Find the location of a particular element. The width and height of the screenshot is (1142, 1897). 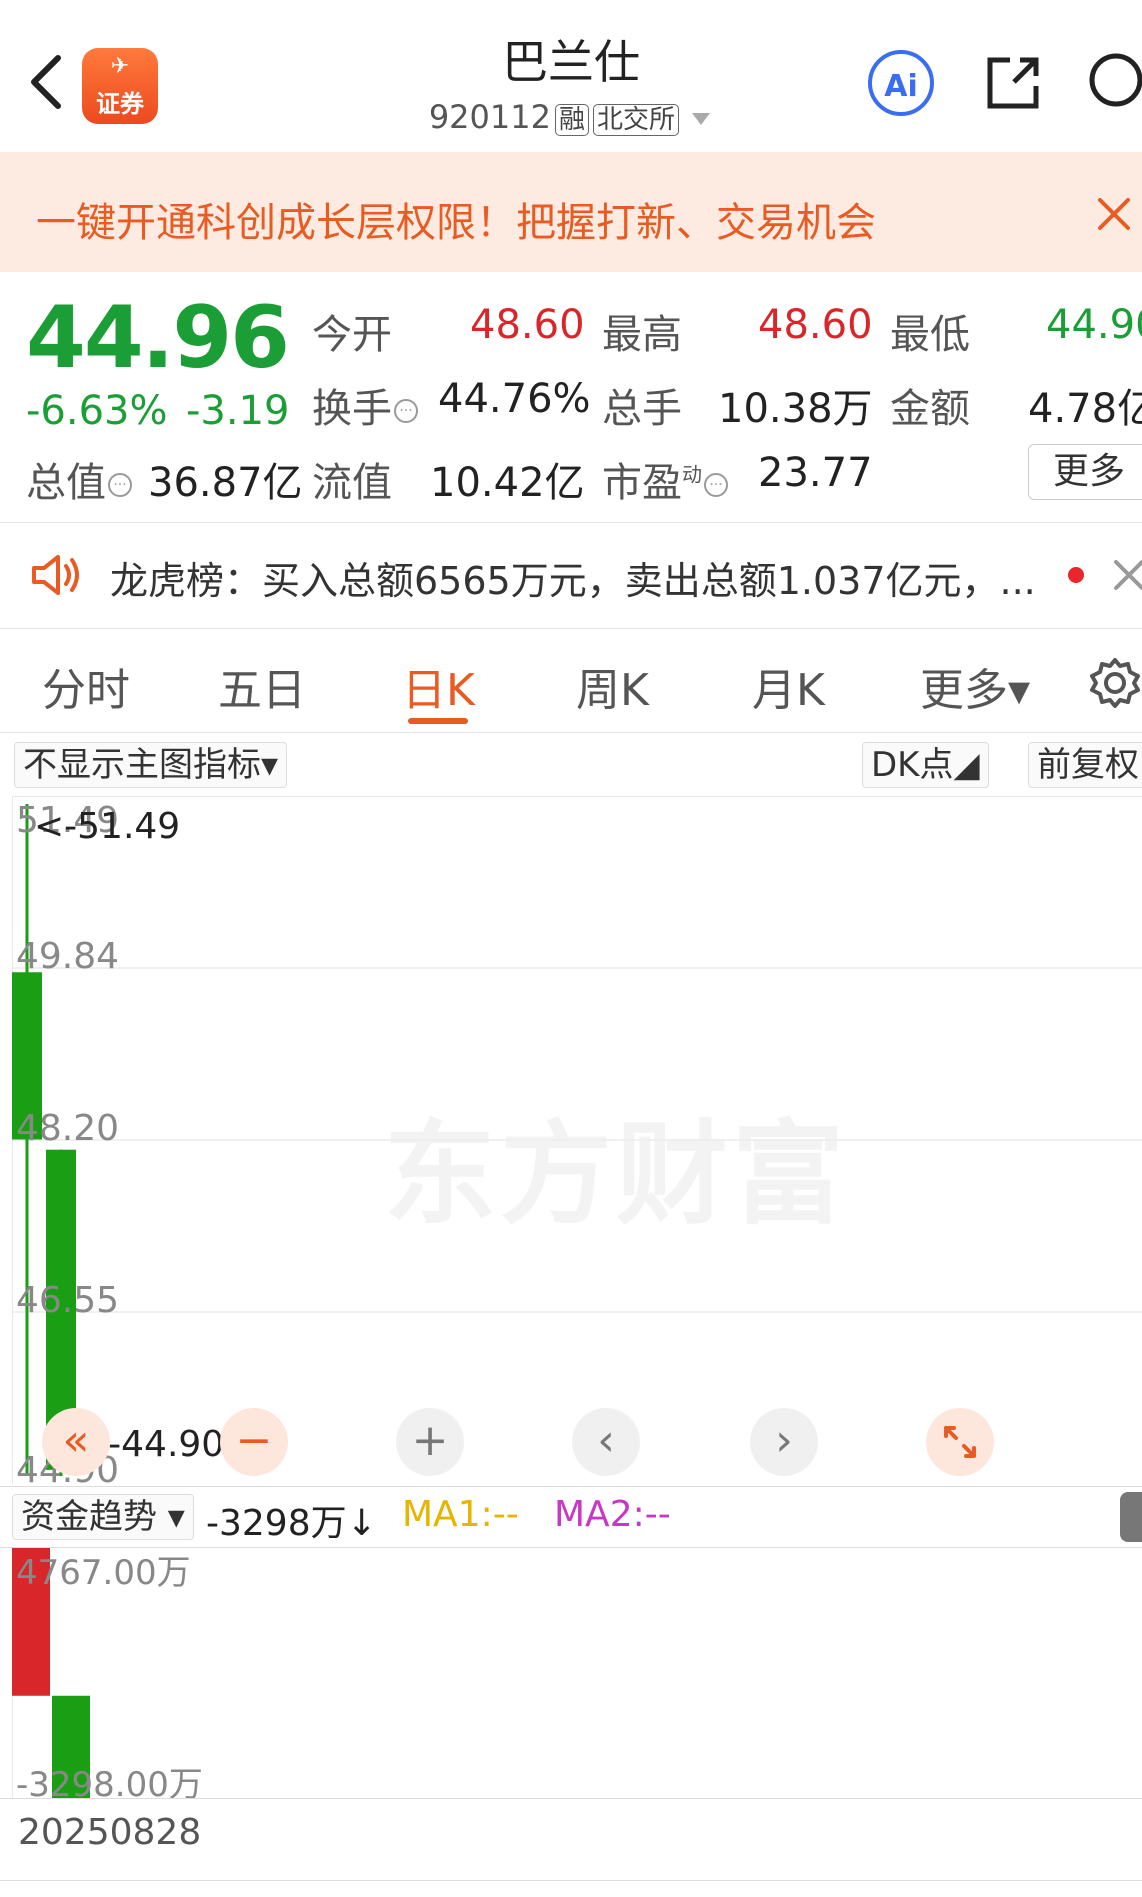

mktcap-label-text: 总值 is located at coordinates (66, 483).